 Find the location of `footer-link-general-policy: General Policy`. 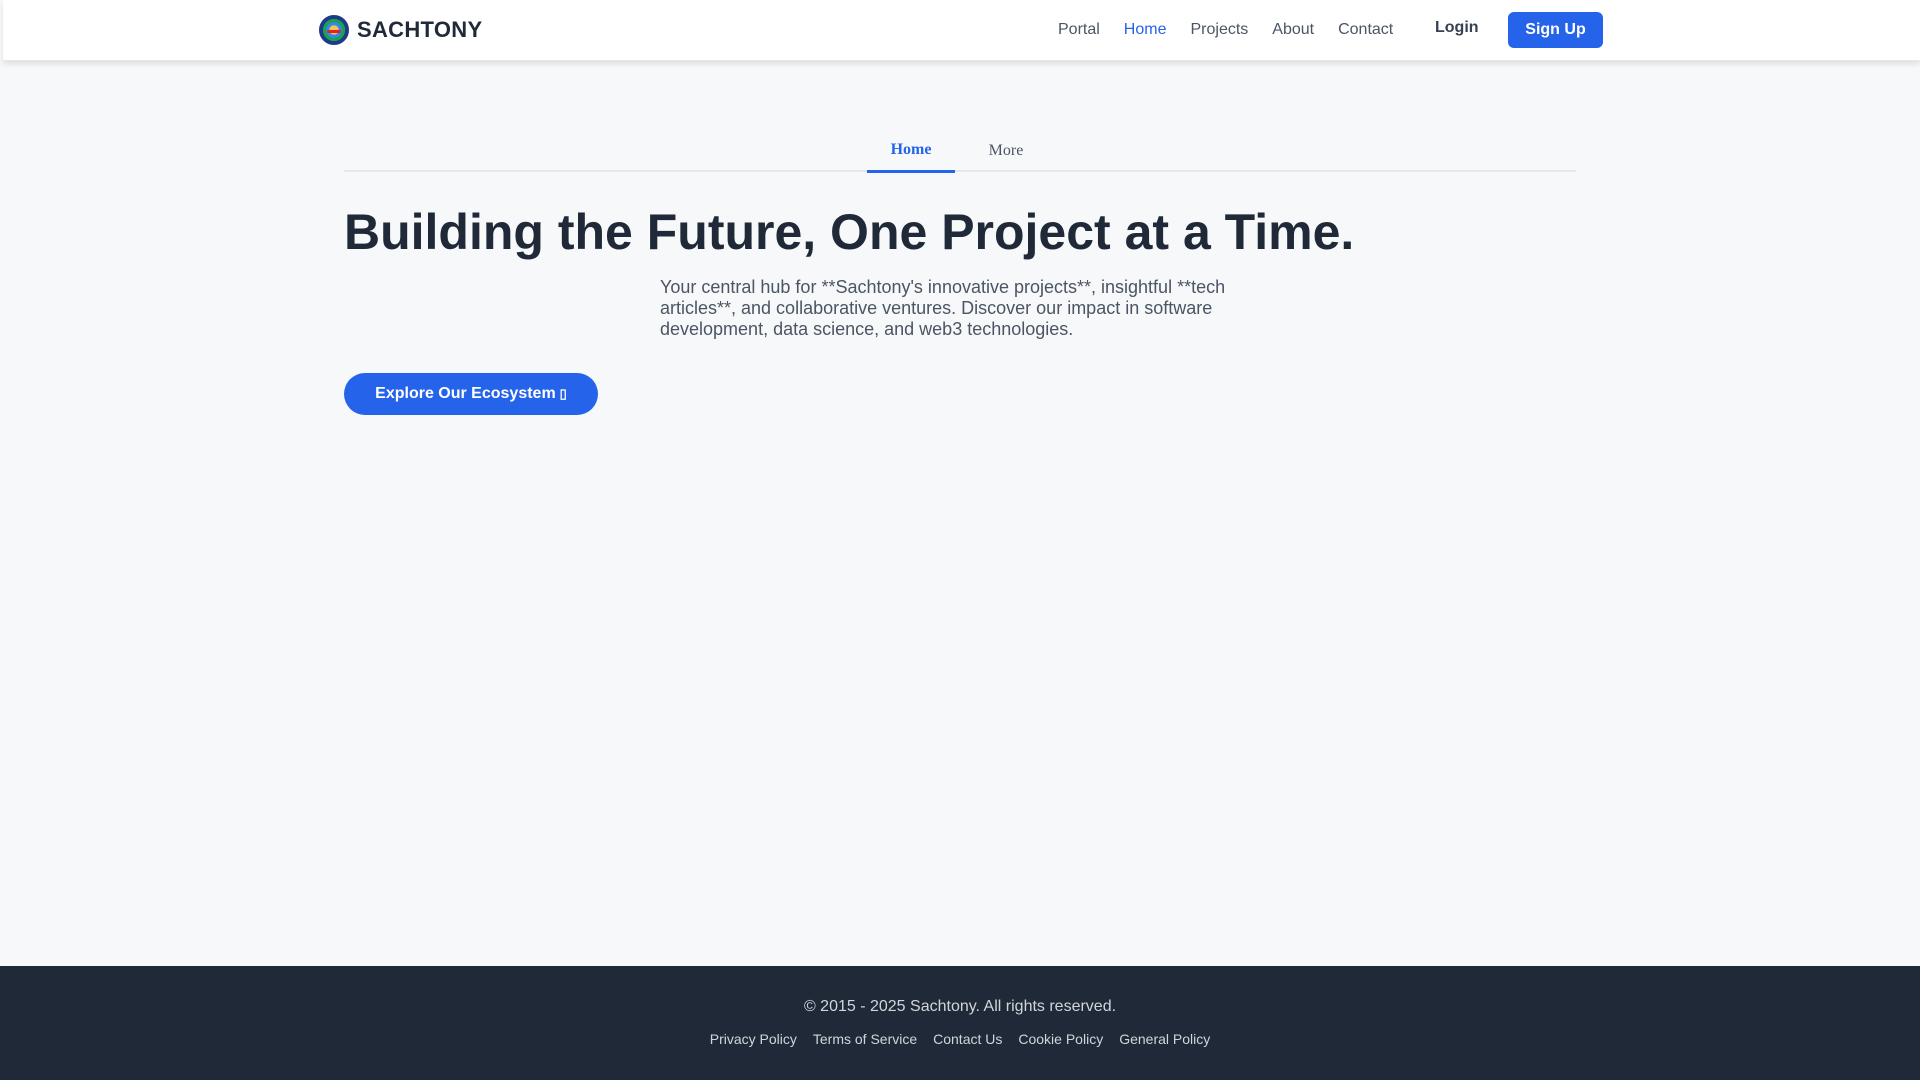

footer-link-general-policy: General Policy is located at coordinates (1164, 1039).